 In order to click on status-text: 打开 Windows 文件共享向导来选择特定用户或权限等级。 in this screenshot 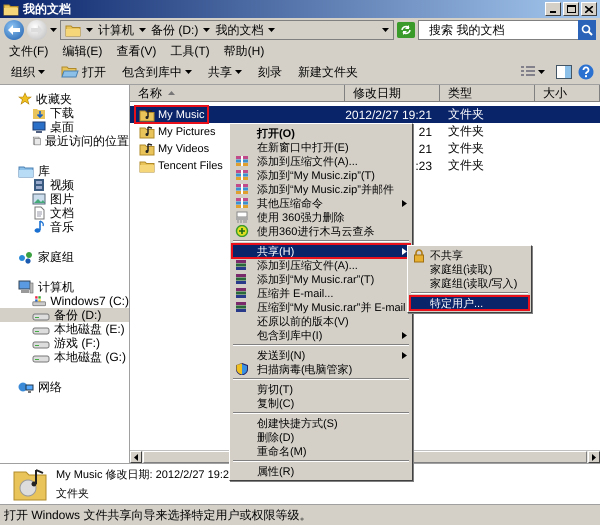, I will do `click(300, 514)`.